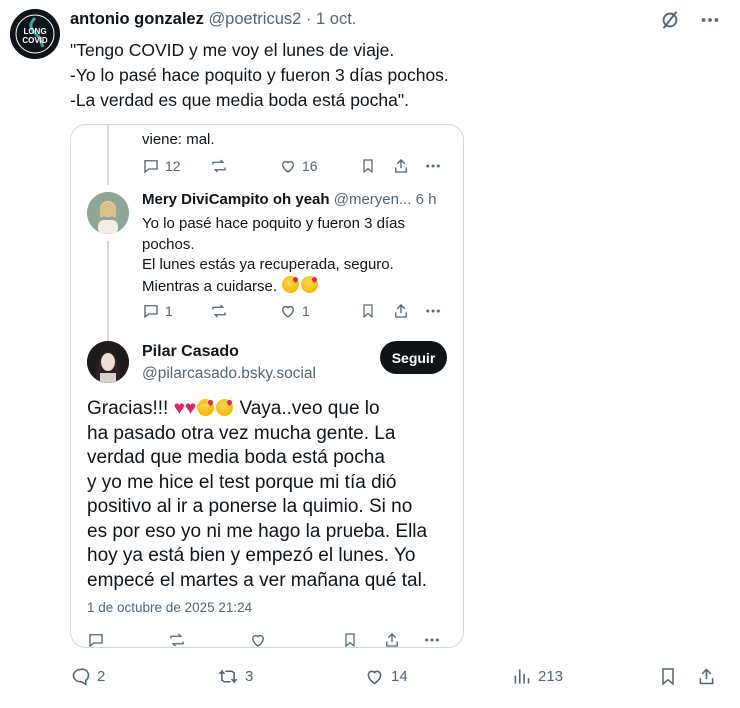  I want to click on reply-avatar, so click(108, 213).